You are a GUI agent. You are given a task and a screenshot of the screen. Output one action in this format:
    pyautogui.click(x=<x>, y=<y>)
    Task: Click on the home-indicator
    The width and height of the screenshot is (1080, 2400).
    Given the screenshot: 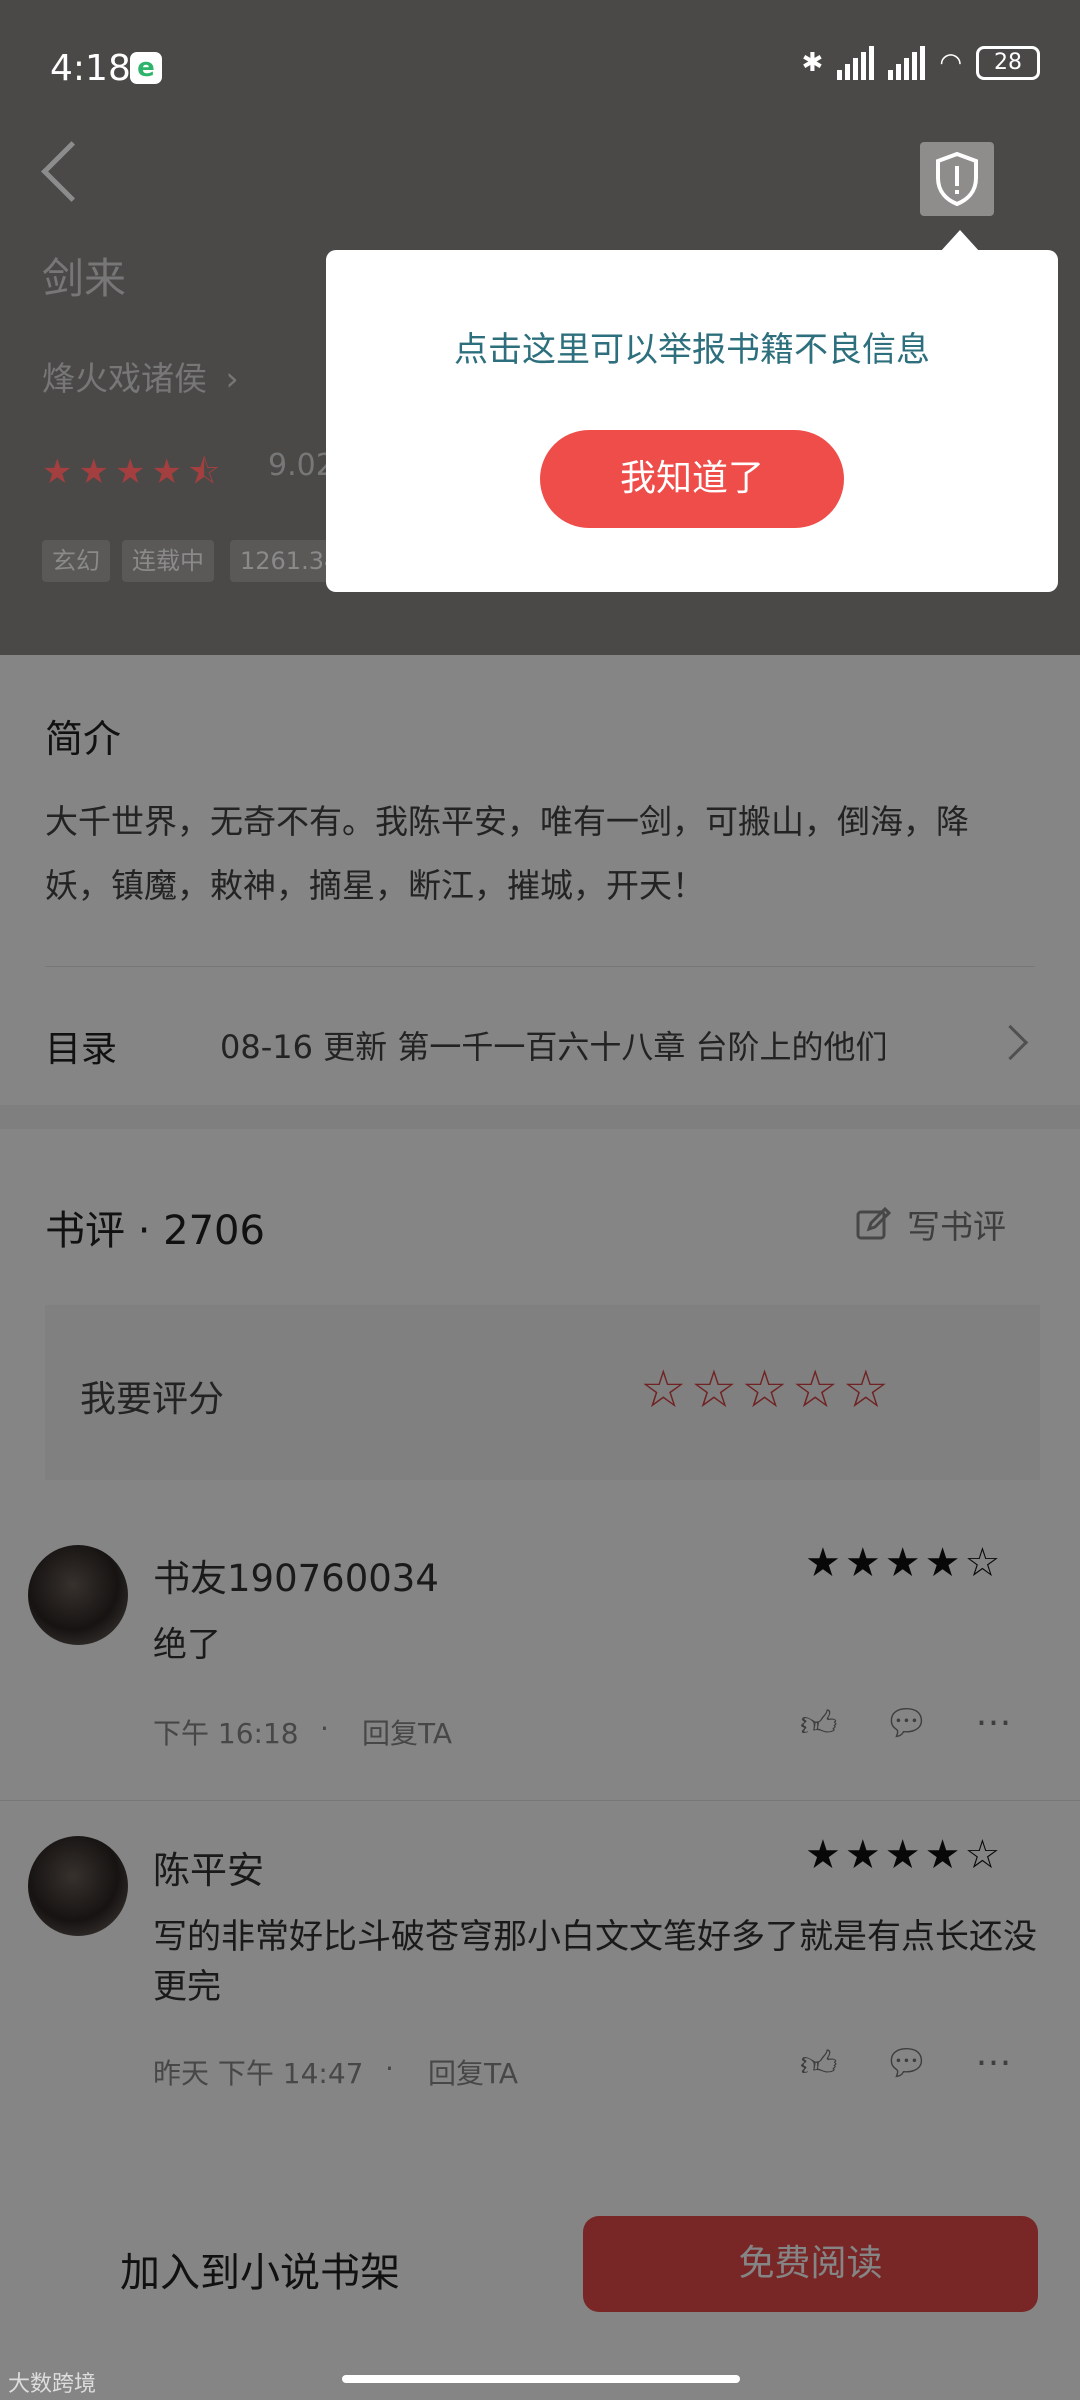 What is the action you would take?
    pyautogui.click(x=541, y=2379)
    